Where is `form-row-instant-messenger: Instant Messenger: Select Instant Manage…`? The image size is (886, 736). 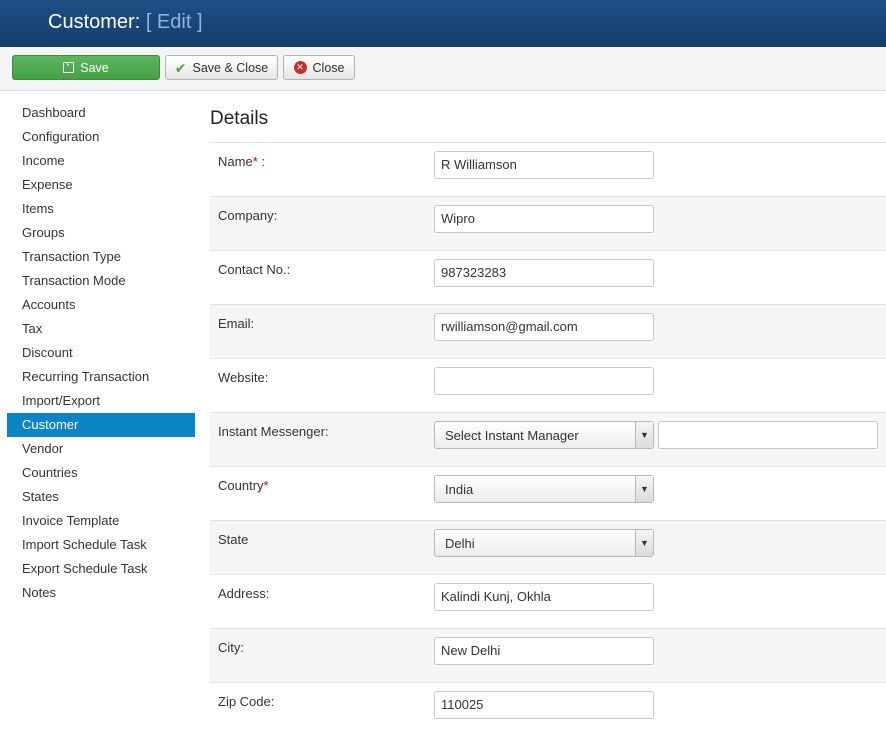 form-row-instant-messenger: Instant Messenger: Select Instant Manage… is located at coordinates (548, 439).